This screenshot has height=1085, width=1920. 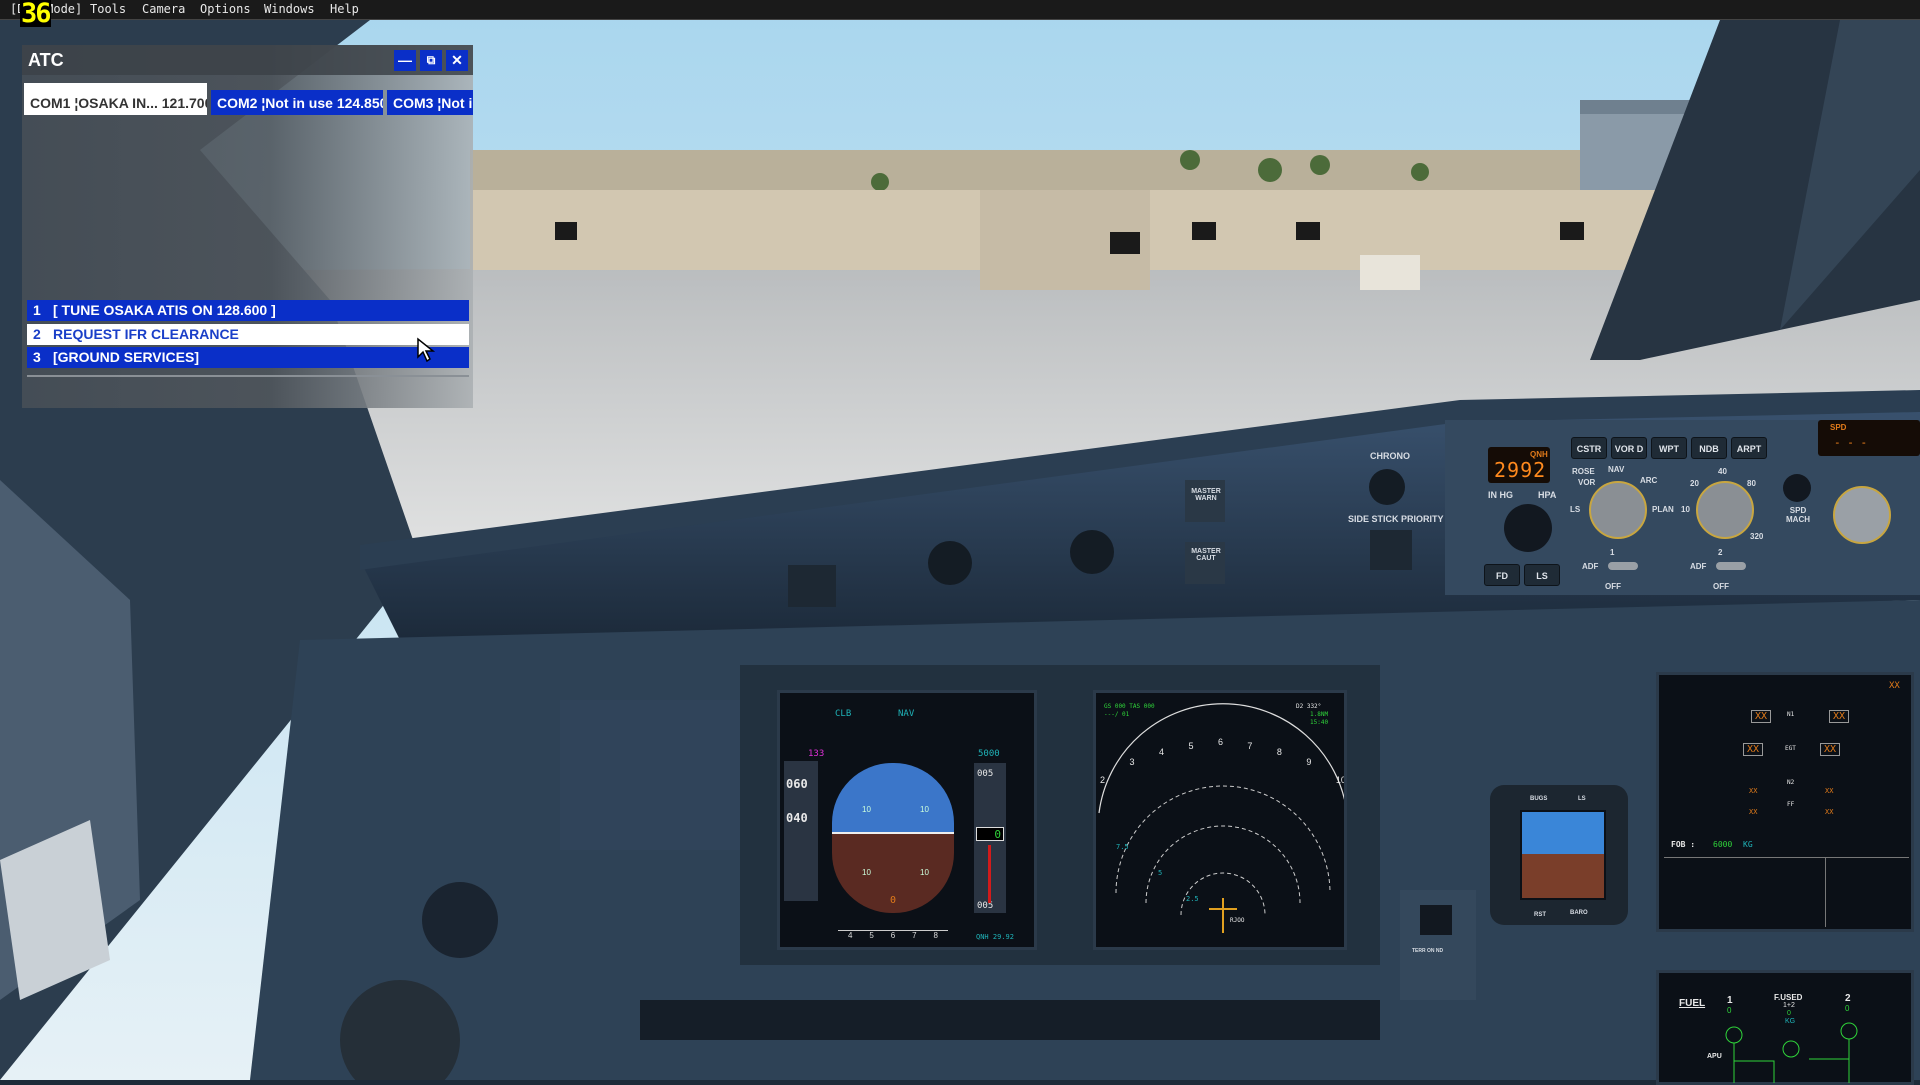 What do you see at coordinates (1731, 566) in the screenshot?
I see `adf-vor-2-switch` at bounding box center [1731, 566].